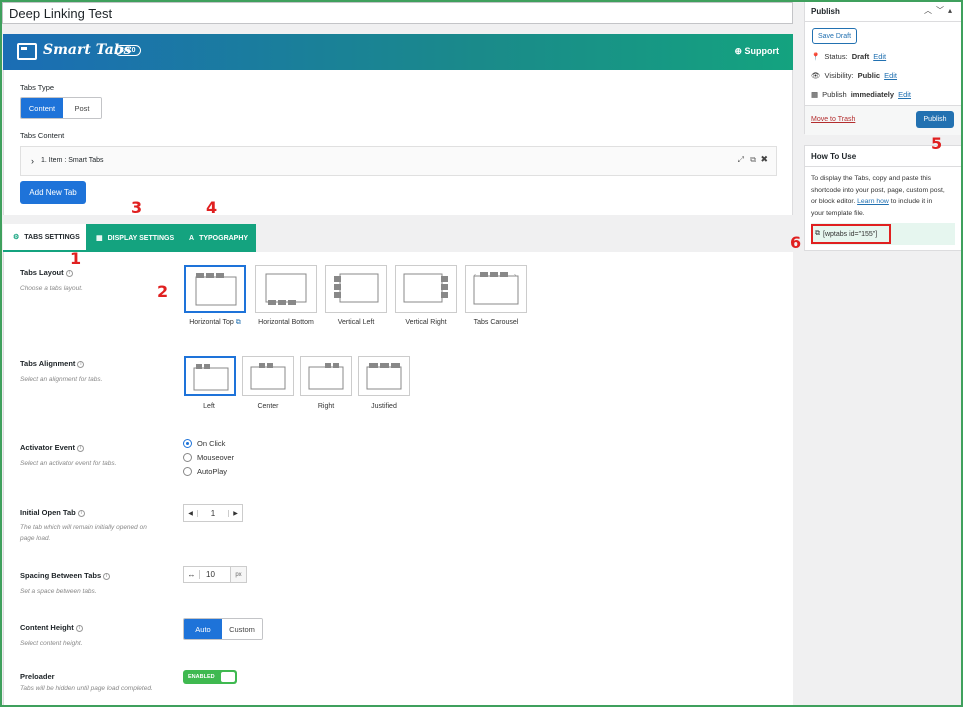 The image size is (963, 707). I want to click on eye-icon: 👁, so click(816, 75).